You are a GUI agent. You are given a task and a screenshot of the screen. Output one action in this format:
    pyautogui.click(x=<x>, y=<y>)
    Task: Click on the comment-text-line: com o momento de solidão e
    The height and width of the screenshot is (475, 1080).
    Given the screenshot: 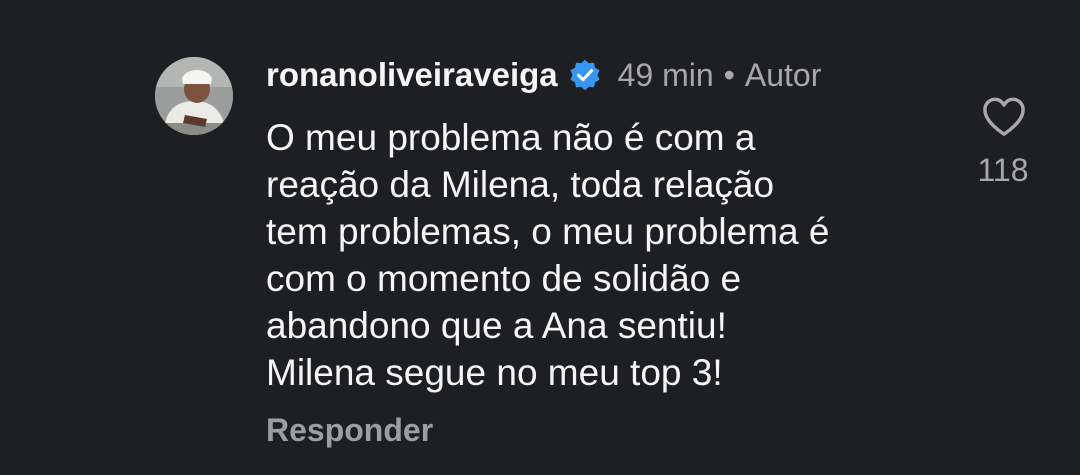 What is the action you would take?
    pyautogui.click(x=504, y=278)
    